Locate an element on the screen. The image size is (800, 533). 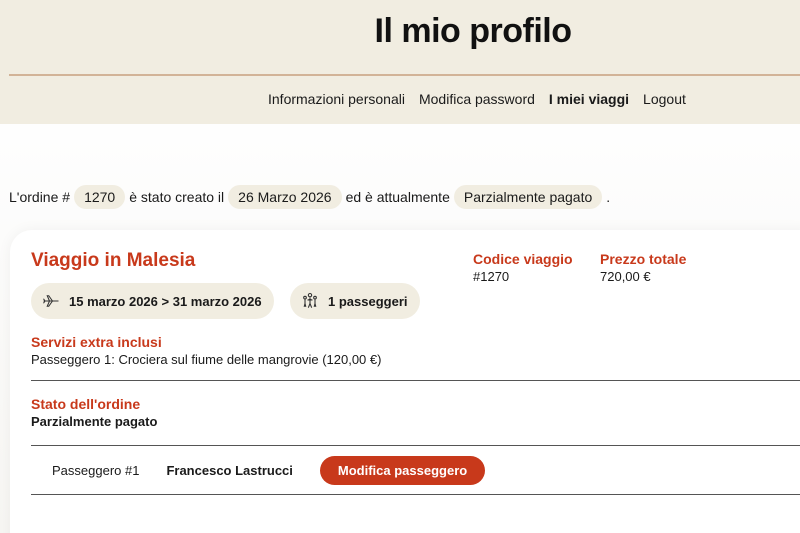
order-suffix: . is located at coordinates (608, 197).